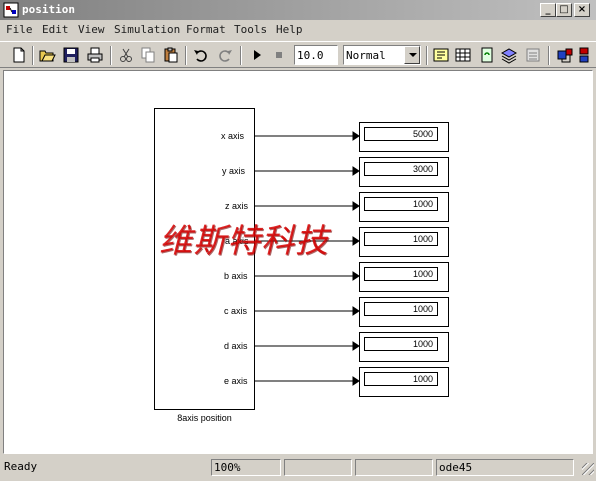  What do you see at coordinates (565, 55) in the screenshot?
I see `toggle-icon` at bounding box center [565, 55].